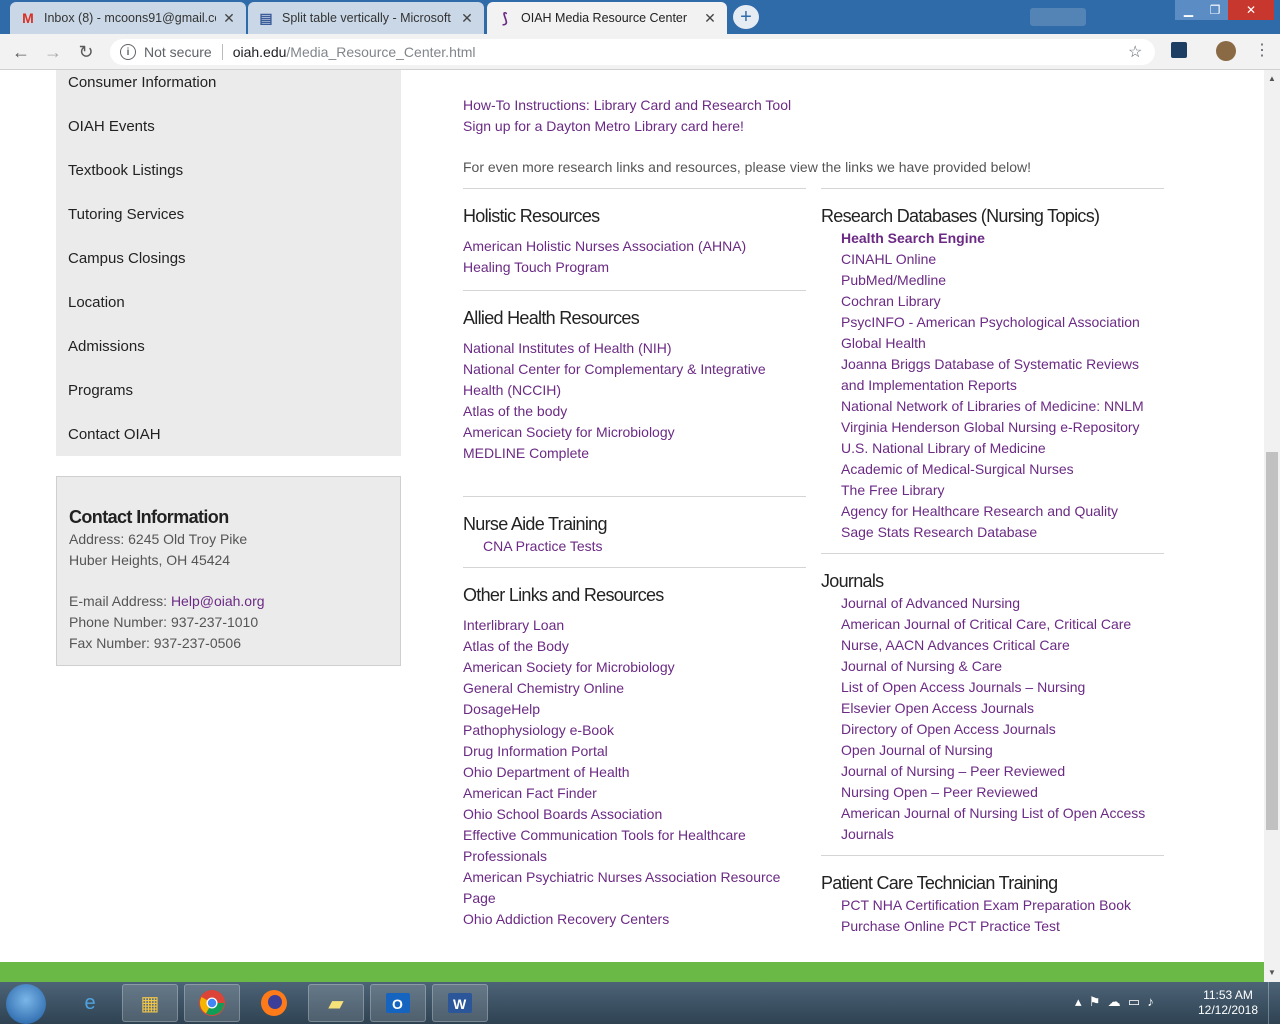  I want to click on open-journal-nursing-link: Open Journal of Nursing, so click(1002, 750).